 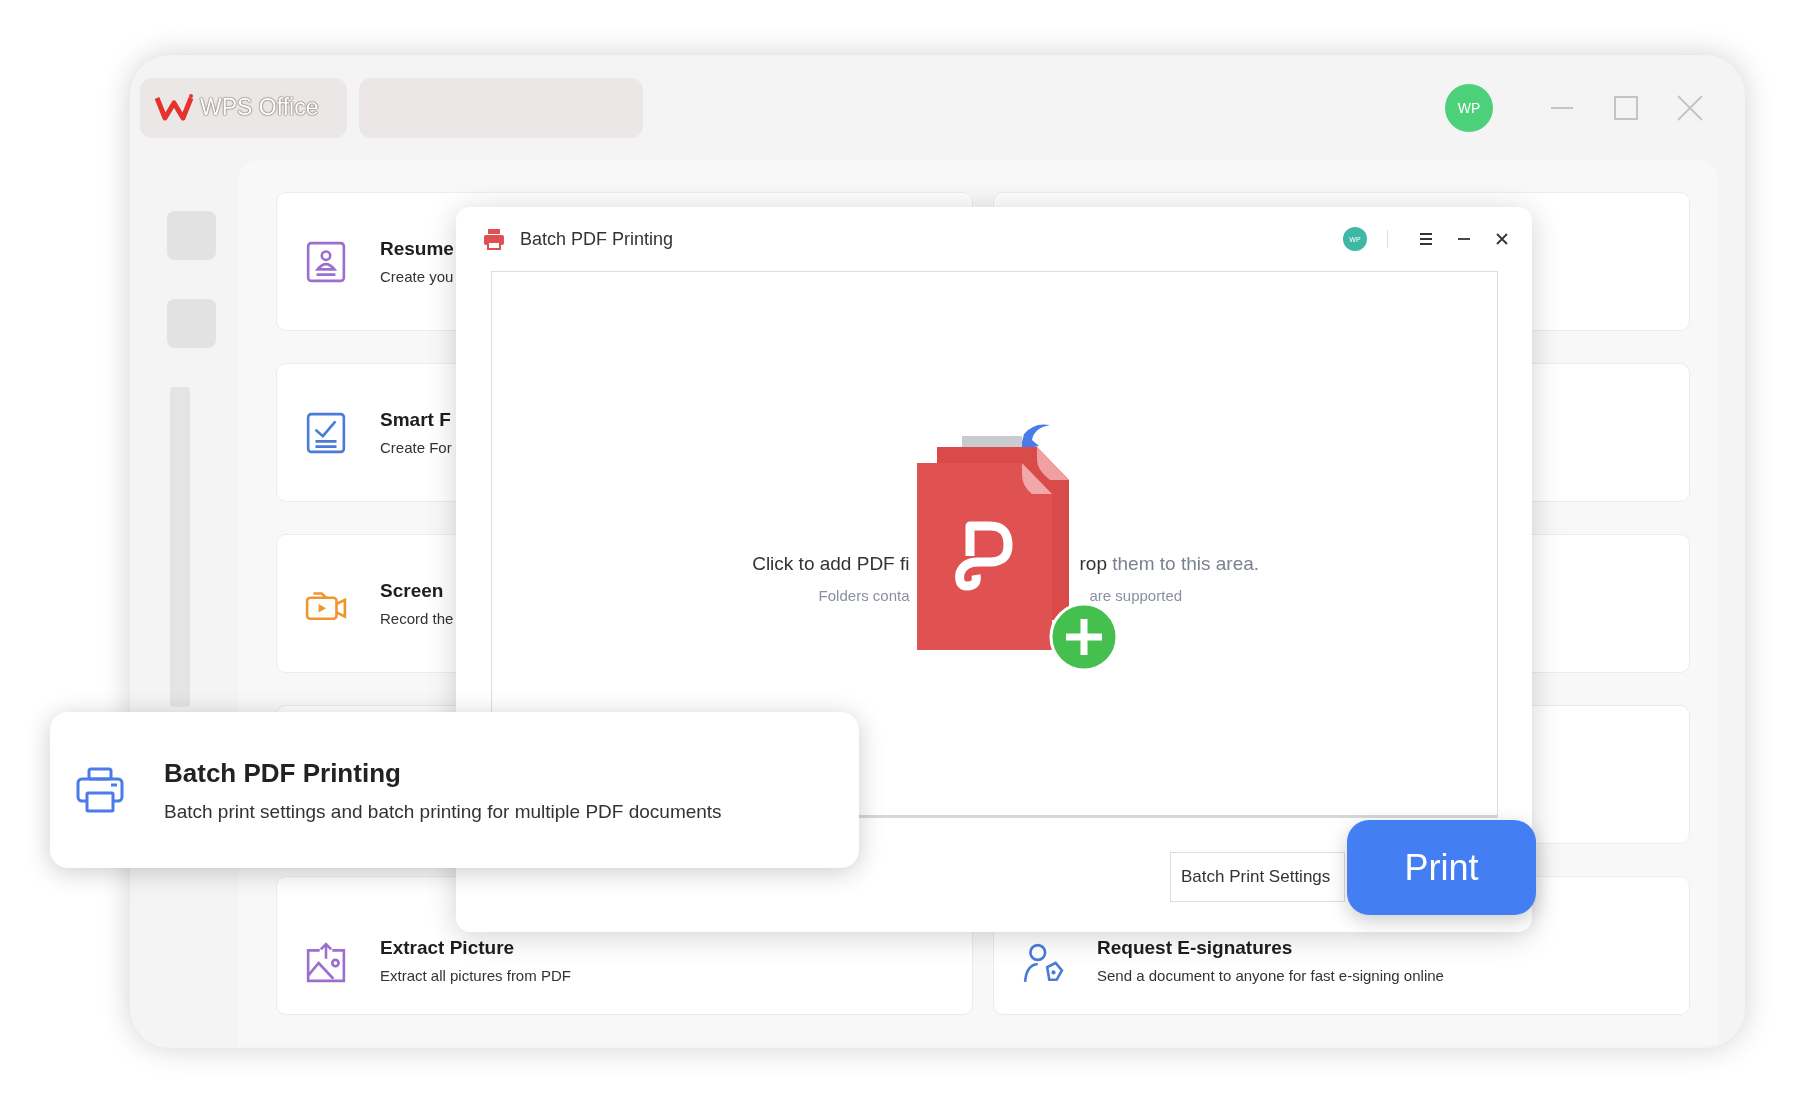 I want to click on resume-icon, so click(x=326, y=261).